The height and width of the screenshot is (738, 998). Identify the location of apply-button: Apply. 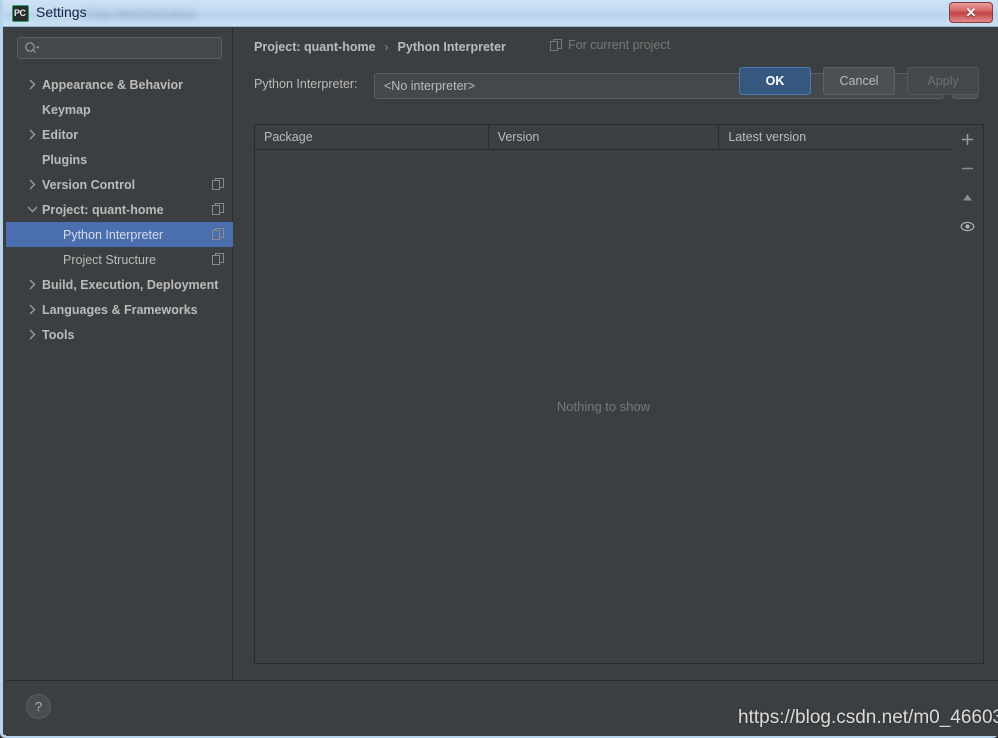
(943, 81).